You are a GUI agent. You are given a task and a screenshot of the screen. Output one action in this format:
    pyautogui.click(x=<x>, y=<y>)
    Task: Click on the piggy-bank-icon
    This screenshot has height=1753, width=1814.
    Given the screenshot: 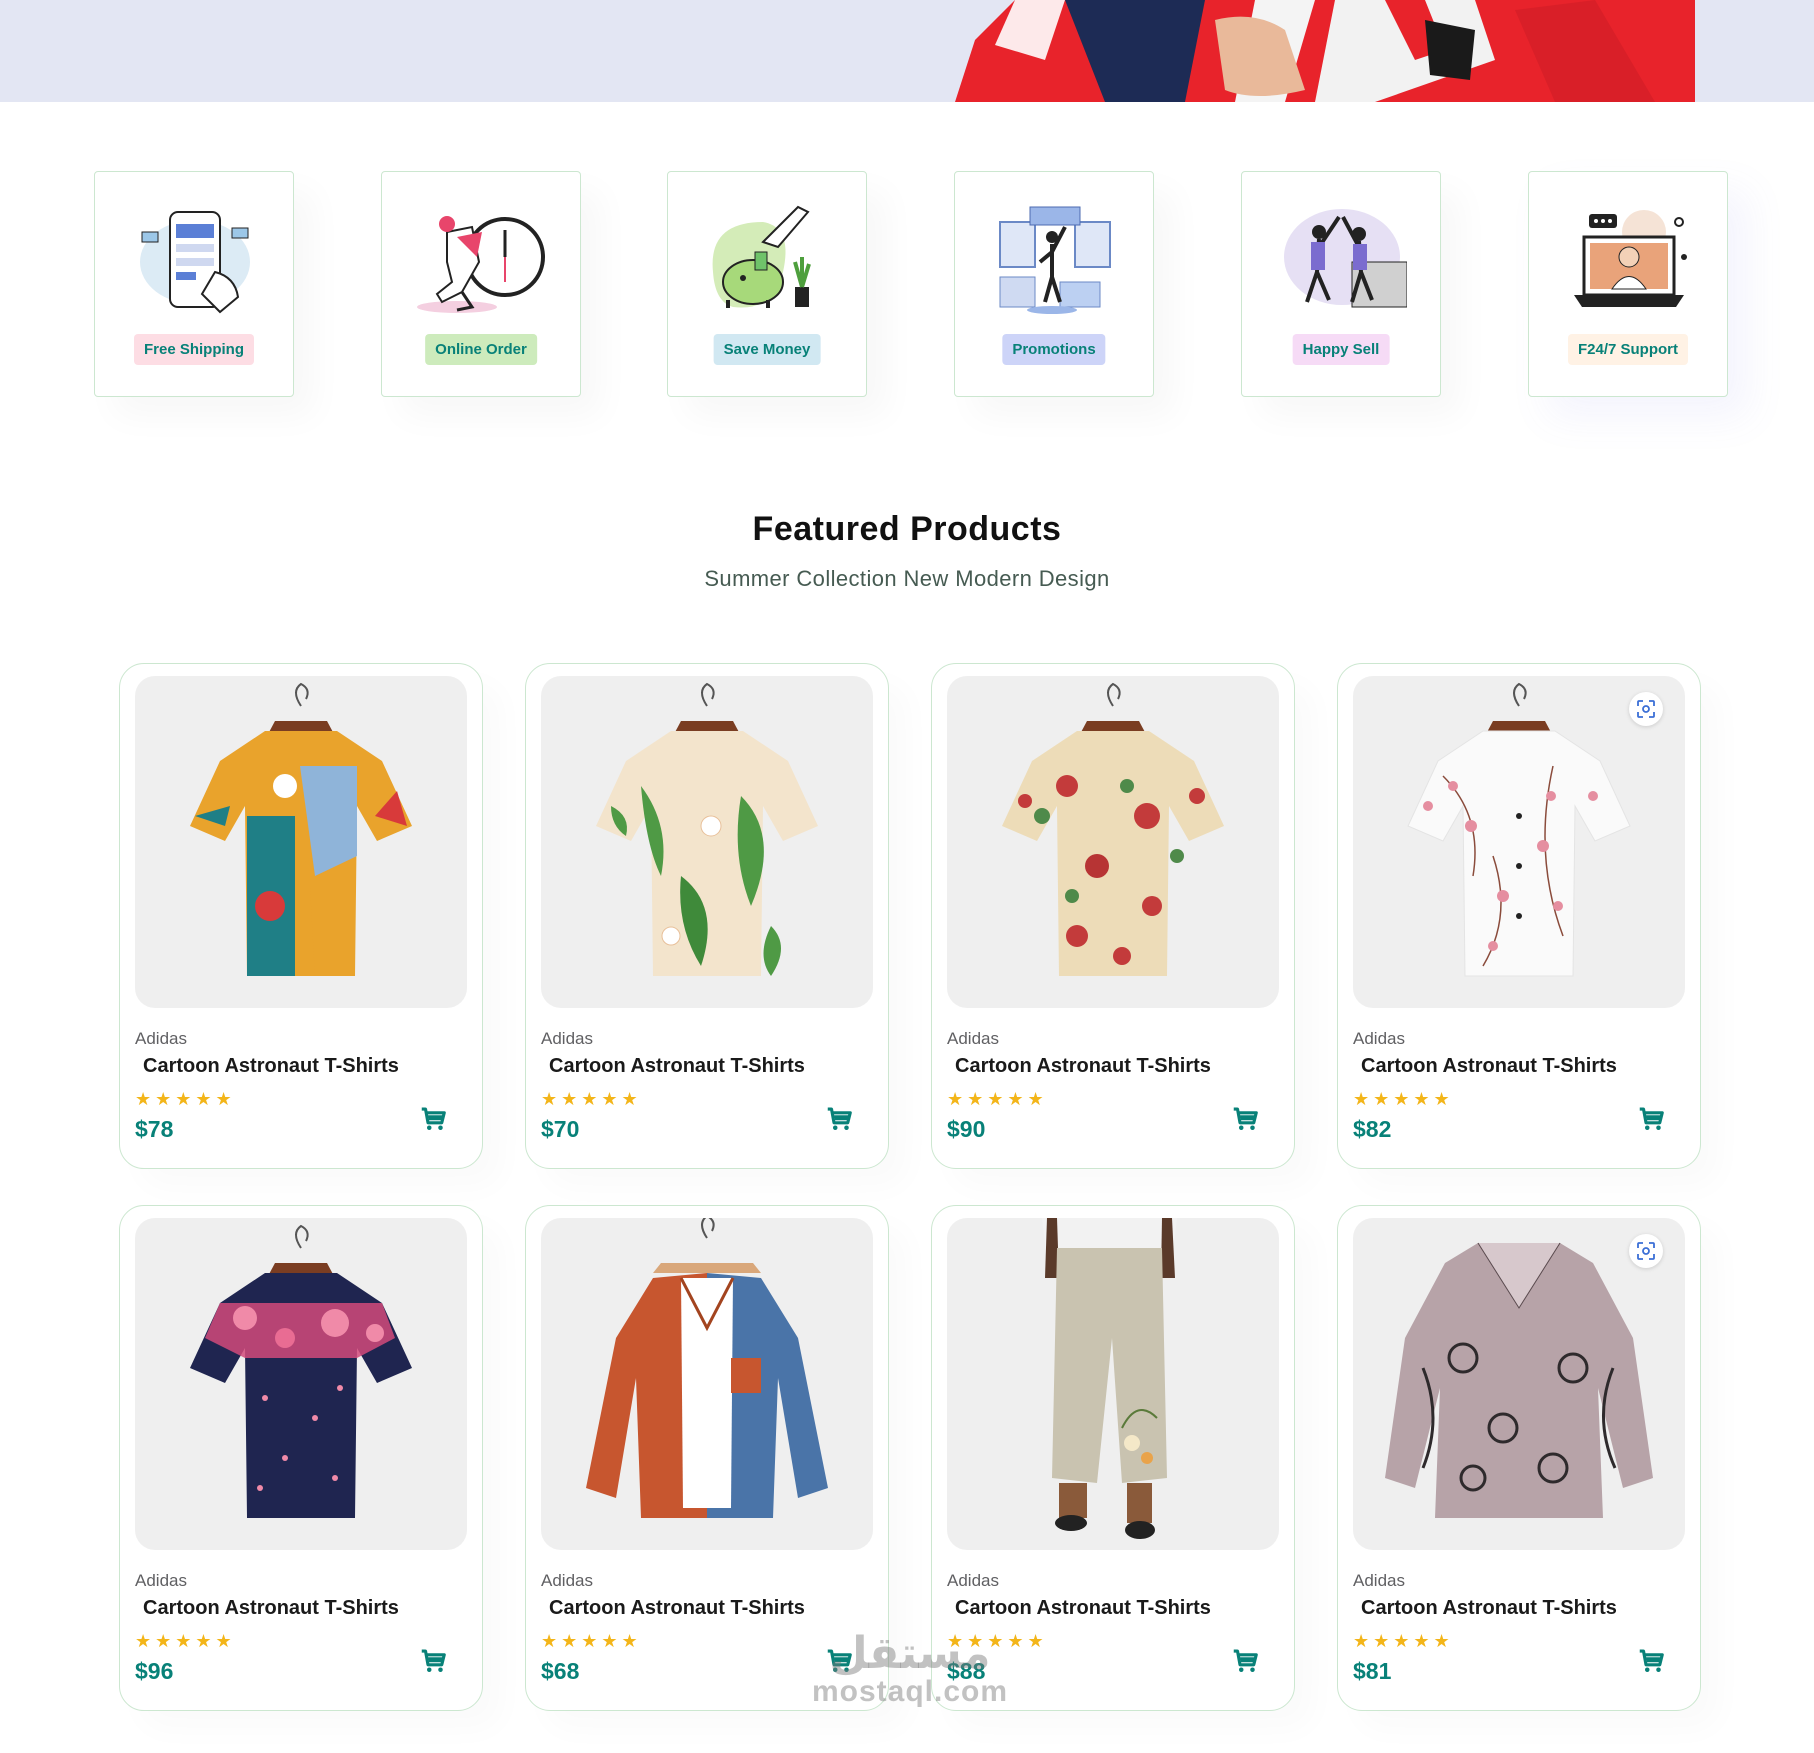 What is the action you would take?
    pyautogui.click(x=761, y=256)
    